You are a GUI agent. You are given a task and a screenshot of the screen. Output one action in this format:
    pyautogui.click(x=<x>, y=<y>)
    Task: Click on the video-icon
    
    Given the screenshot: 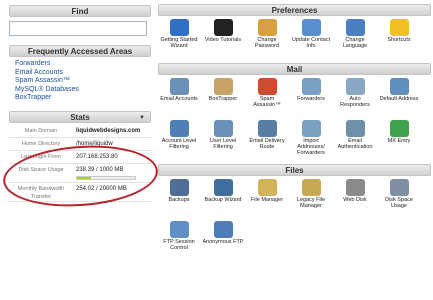 What is the action you would take?
    pyautogui.click(x=223, y=27)
    